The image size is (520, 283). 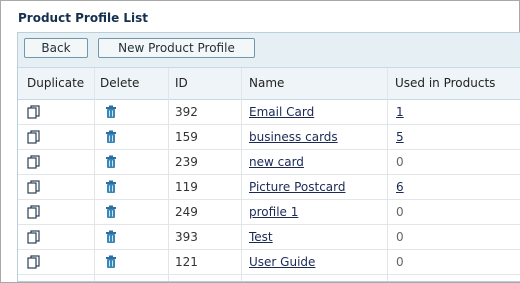 I want to click on row-id: 392, so click(x=186, y=112).